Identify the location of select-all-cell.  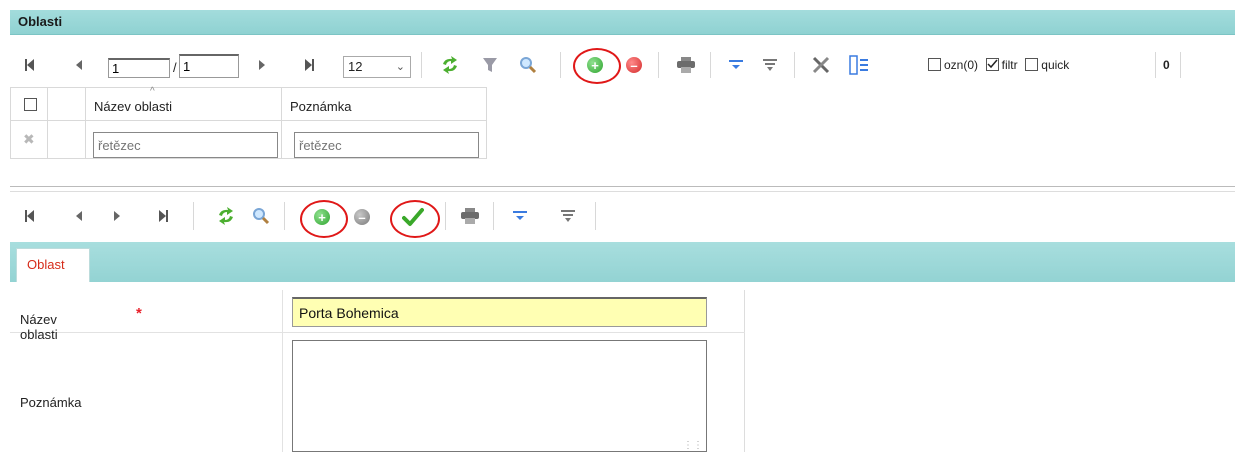
(29, 104).